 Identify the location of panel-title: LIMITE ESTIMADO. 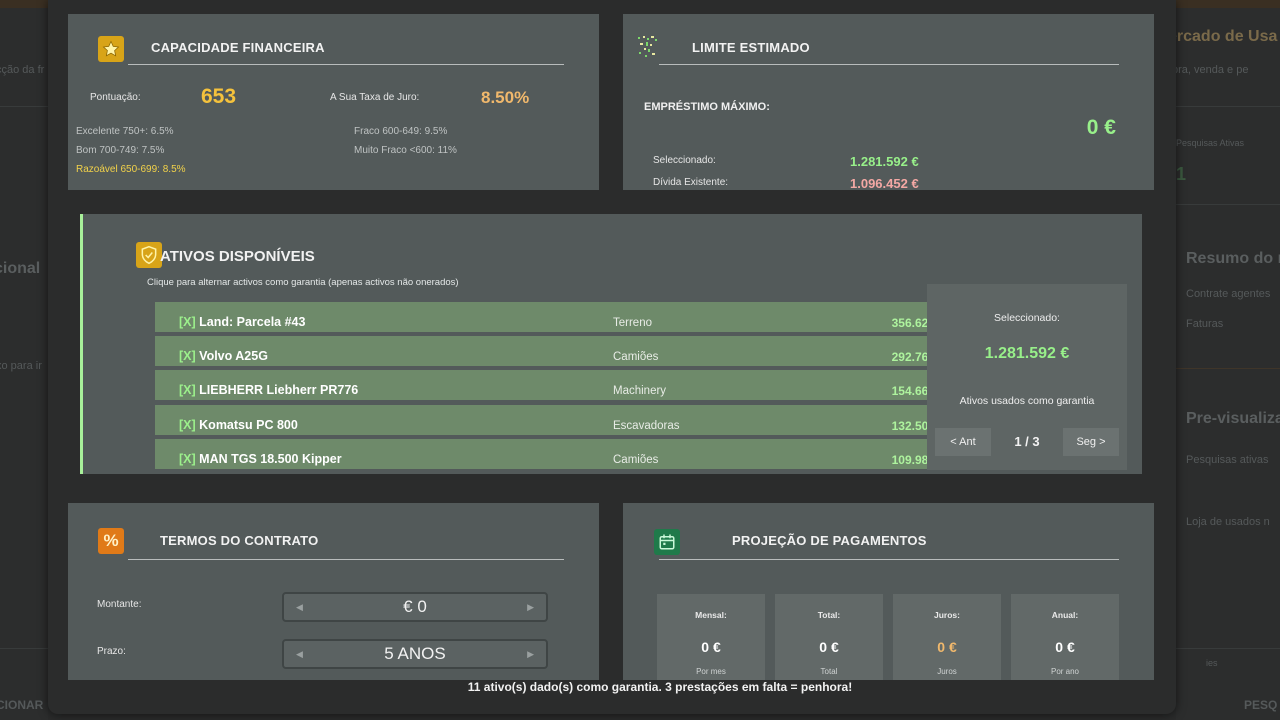
(751, 47).